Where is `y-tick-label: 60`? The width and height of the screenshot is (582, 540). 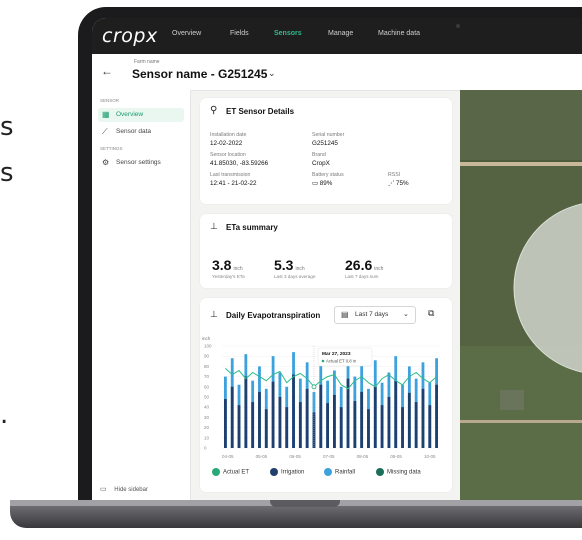
y-tick-label: 60 is located at coordinates (207, 386).